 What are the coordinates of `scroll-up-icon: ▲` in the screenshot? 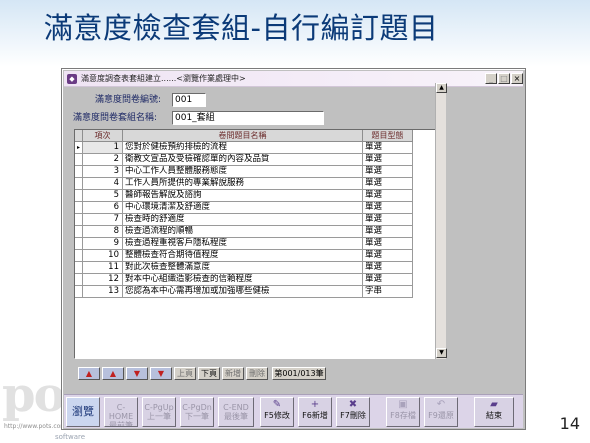 It's located at (441, 88).